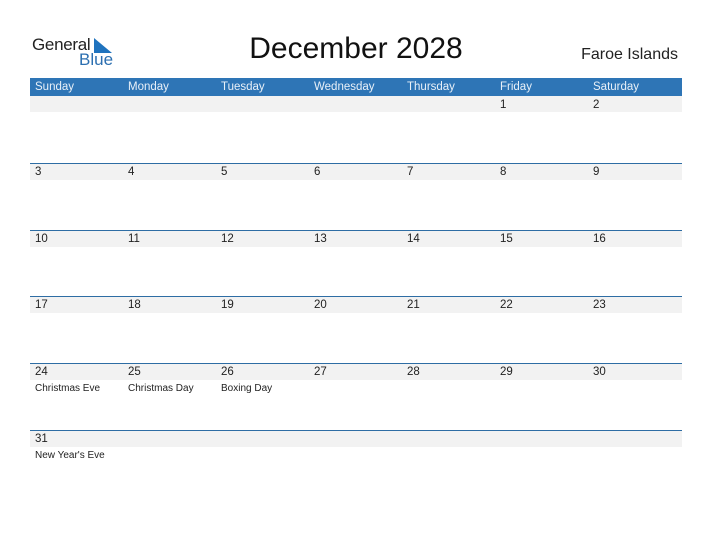 The image size is (712, 550). What do you see at coordinates (506, 239) in the screenshot?
I see `day-number: 15` at bounding box center [506, 239].